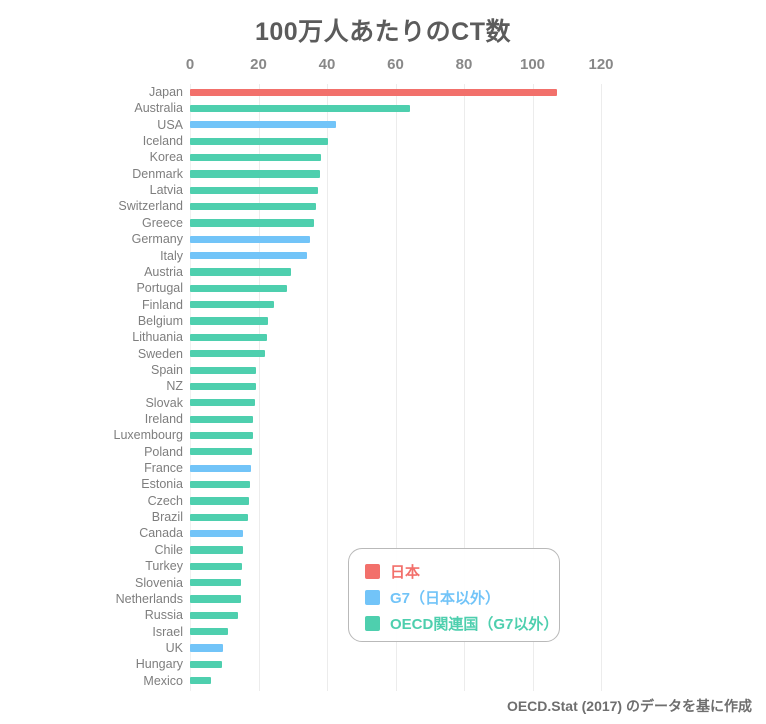 The height and width of the screenshot is (724, 766). I want to click on x-axis-tick-40: 40, so click(327, 64).